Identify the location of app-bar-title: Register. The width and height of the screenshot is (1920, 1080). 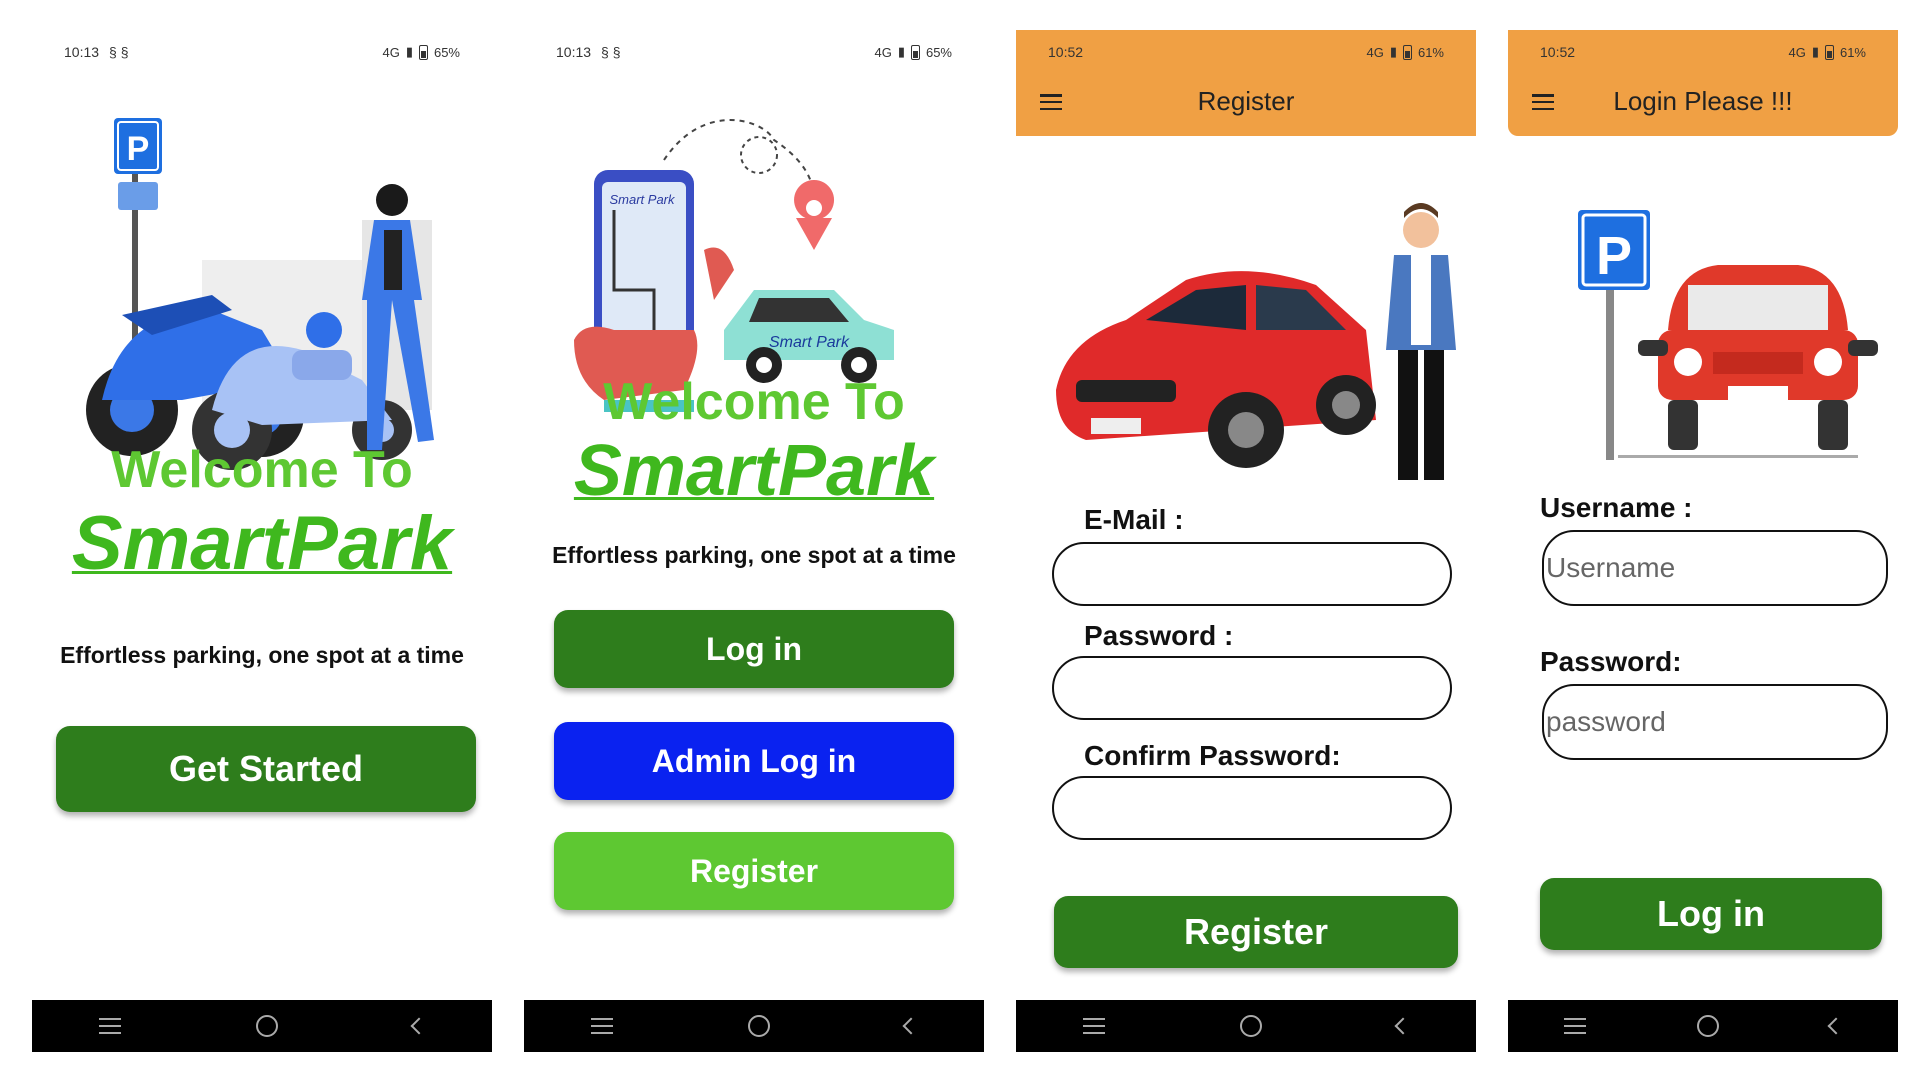
(1246, 101).